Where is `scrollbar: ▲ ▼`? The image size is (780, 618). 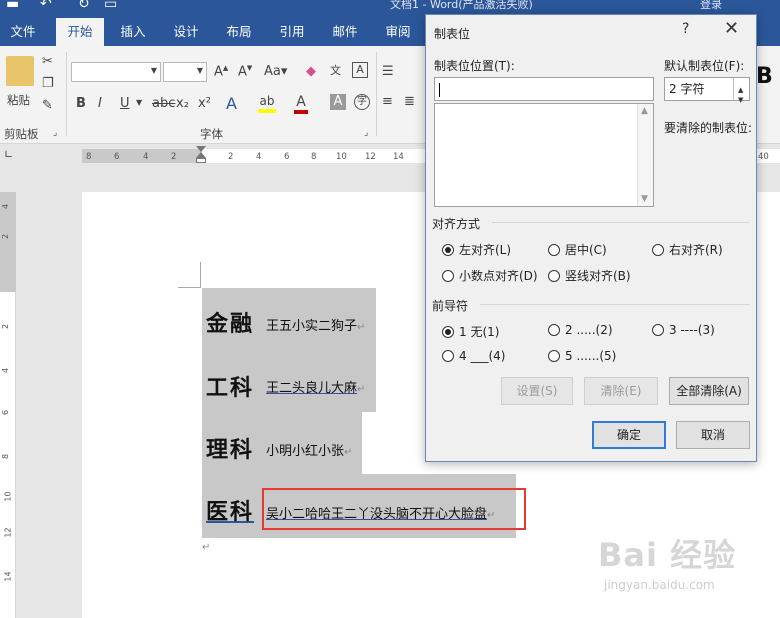 scrollbar: ▲ ▼ is located at coordinates (645, 155).